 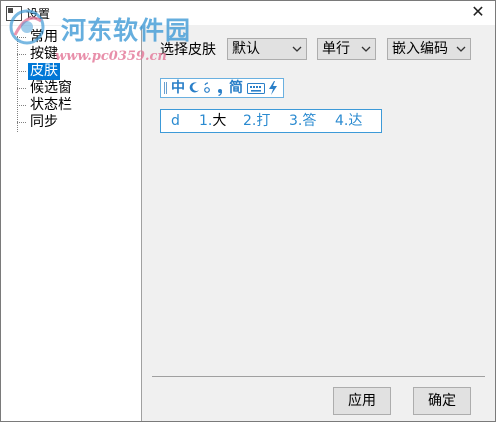 I want to click on input-code: d, so click(x=175, y=121).